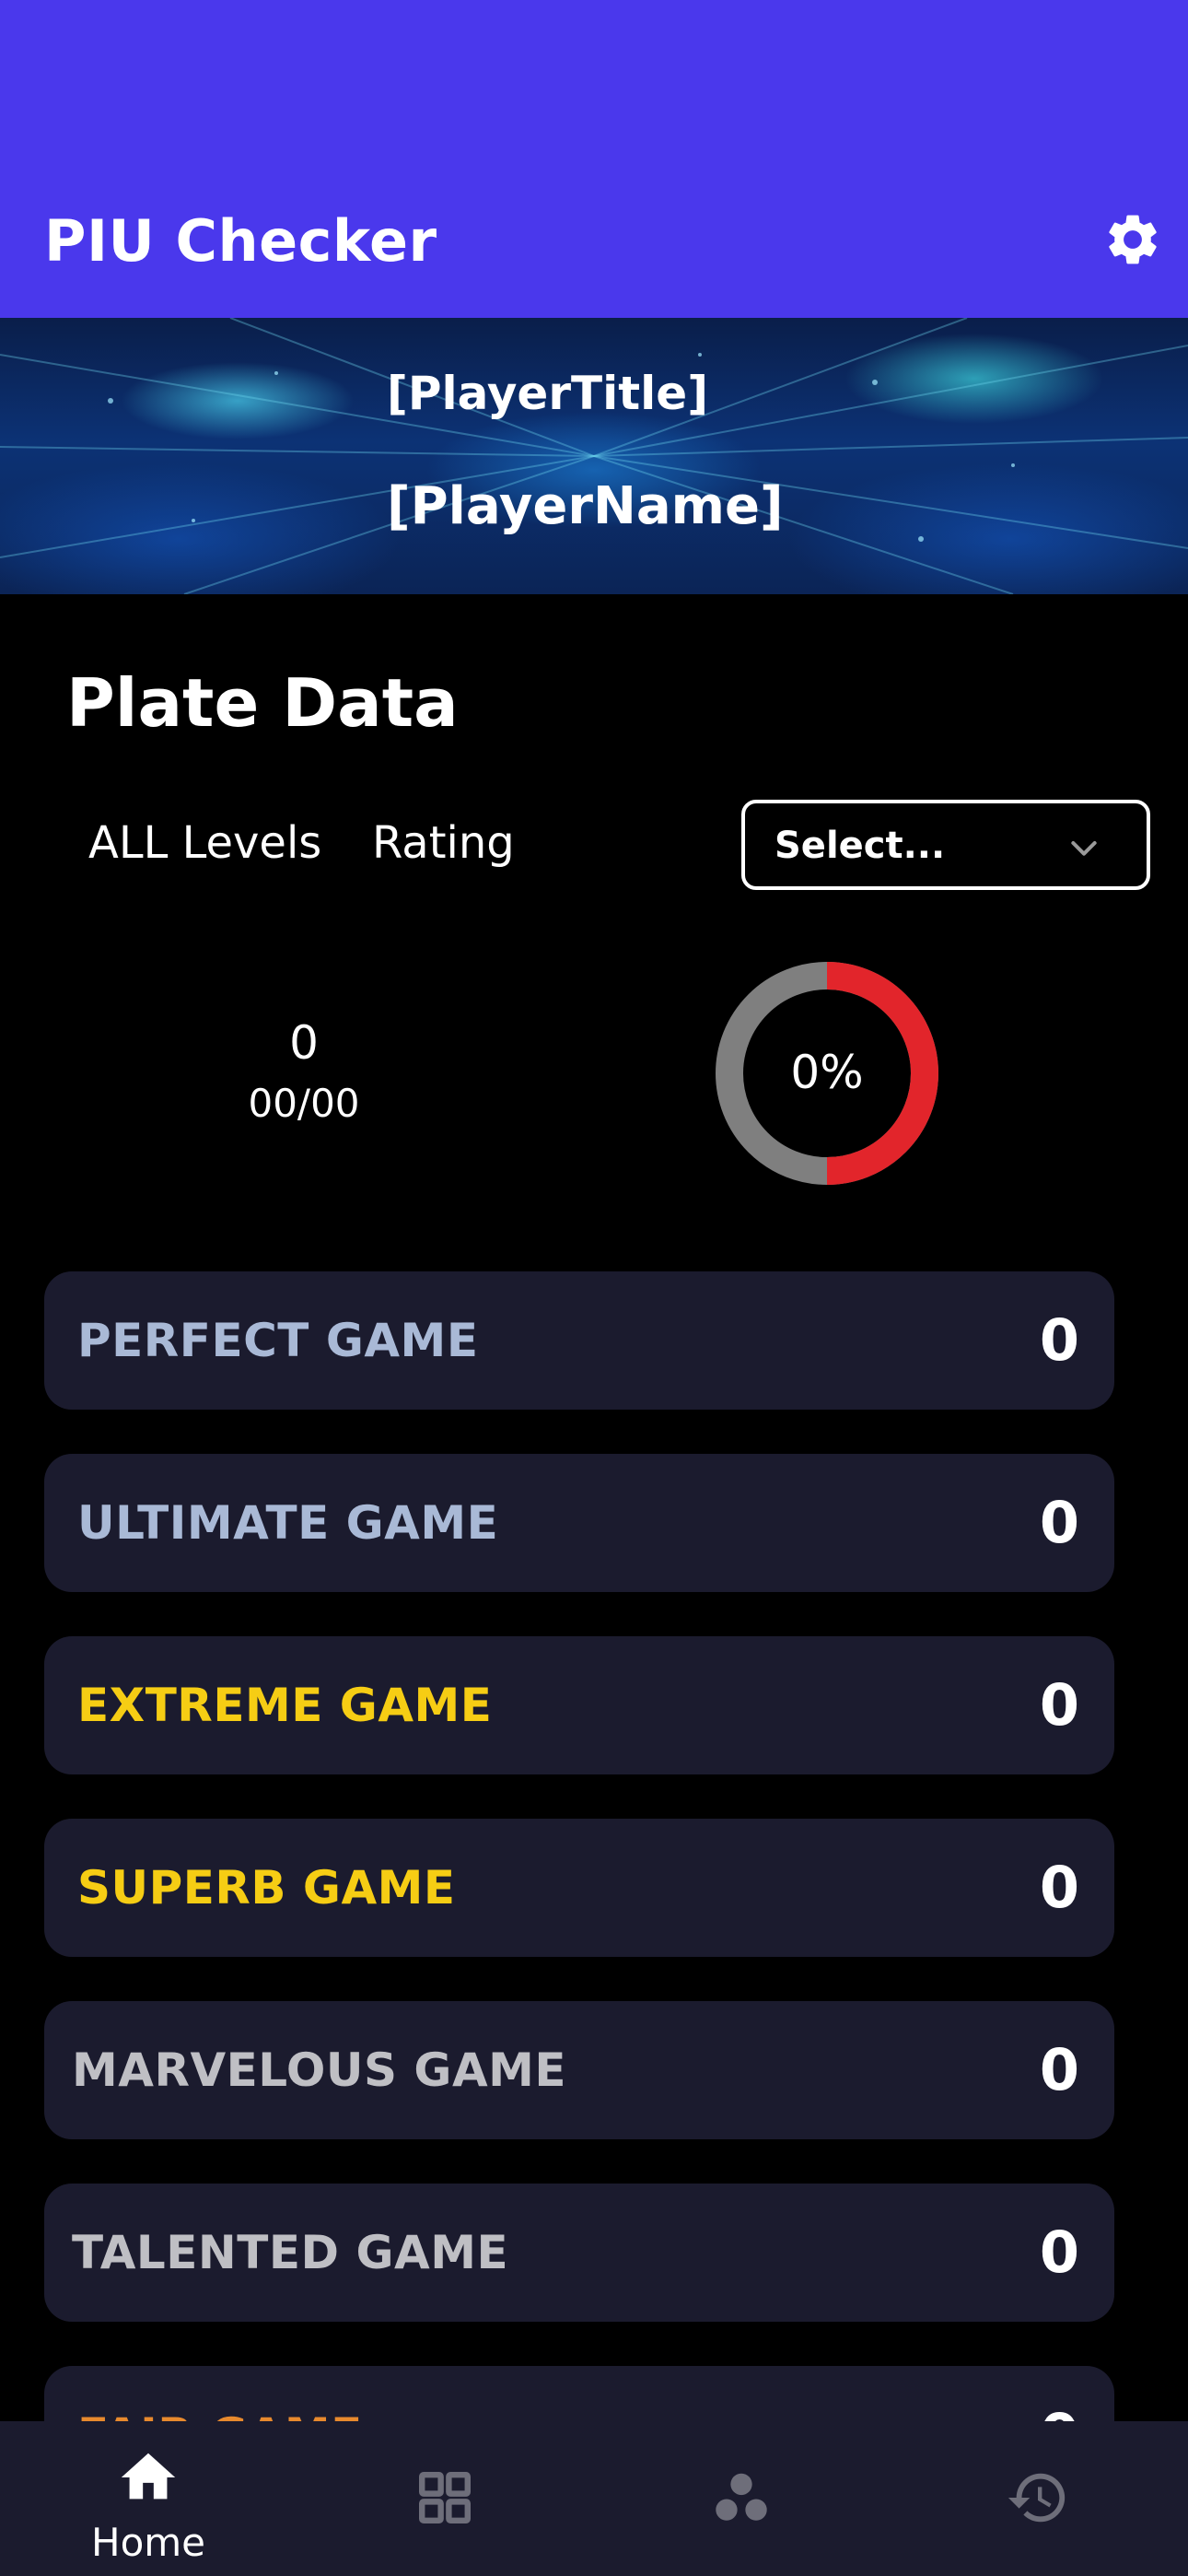 This screenshot has width=1188, height=2576. I want to click on player-banner: [PlayerTitle] [PlayerName], so click(594, 456).